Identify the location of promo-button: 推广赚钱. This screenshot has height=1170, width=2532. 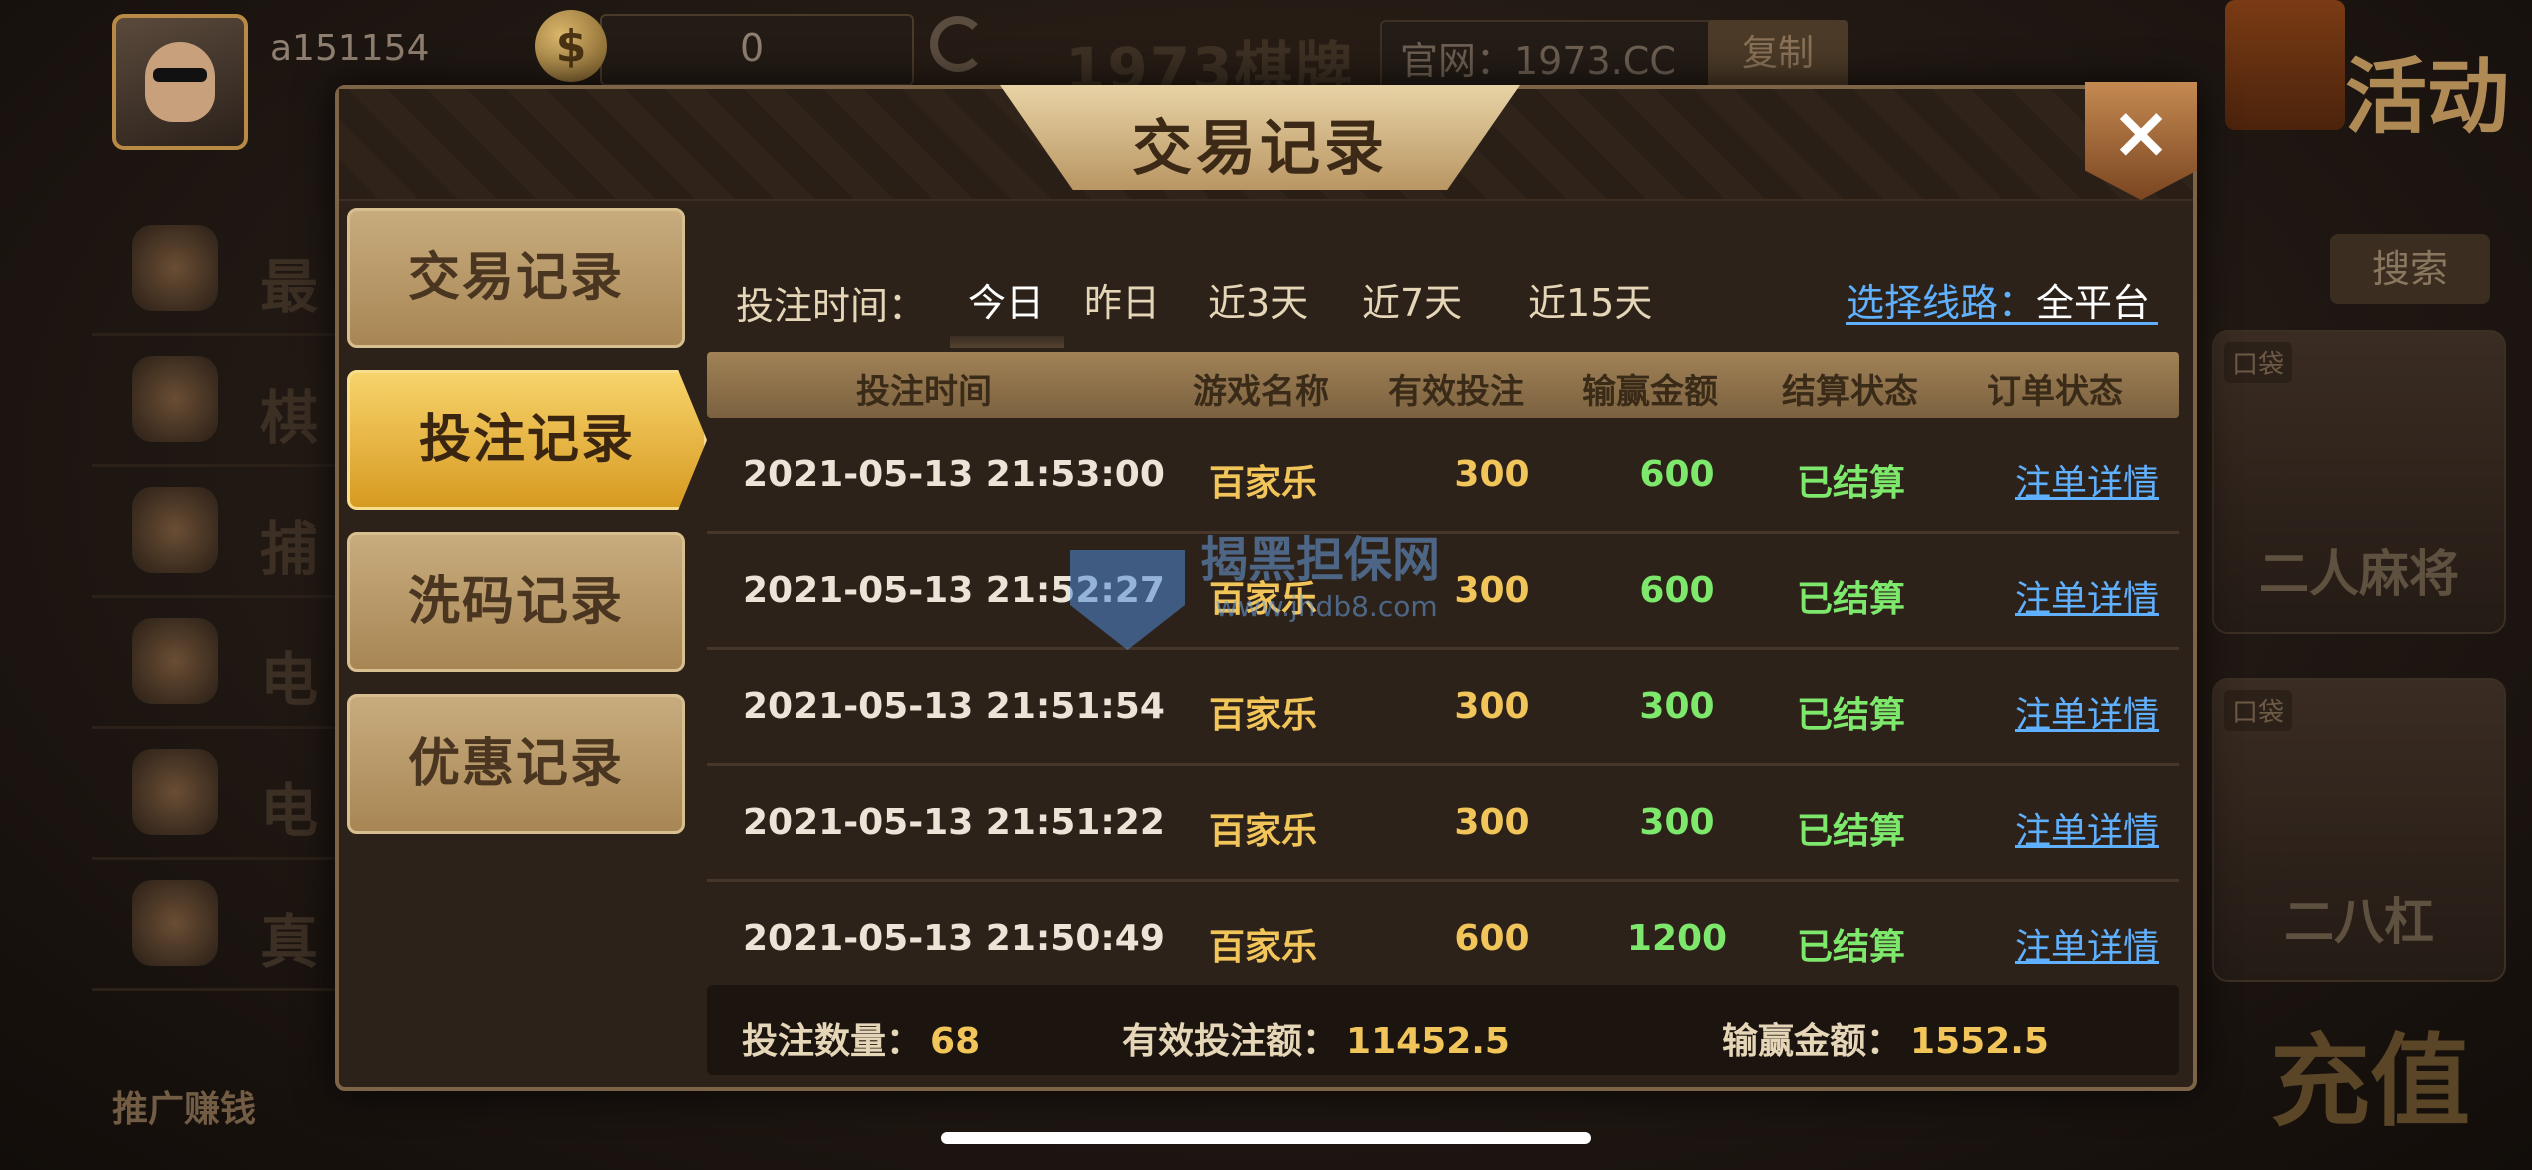
(184, 1106).